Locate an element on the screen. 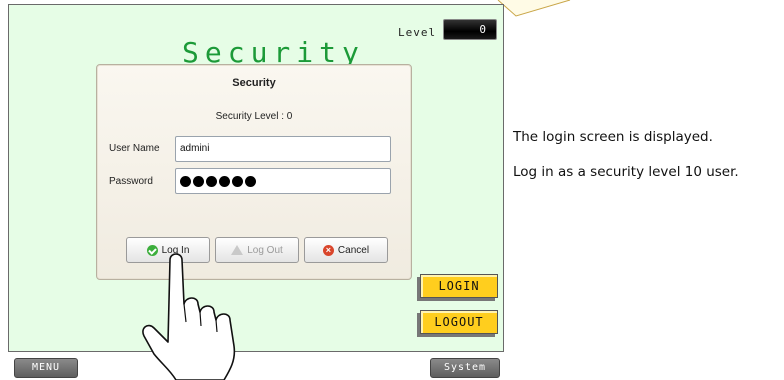 The height and width of the screenshot is (380, 784). level-label: Level is located at coordinates (417, 32).